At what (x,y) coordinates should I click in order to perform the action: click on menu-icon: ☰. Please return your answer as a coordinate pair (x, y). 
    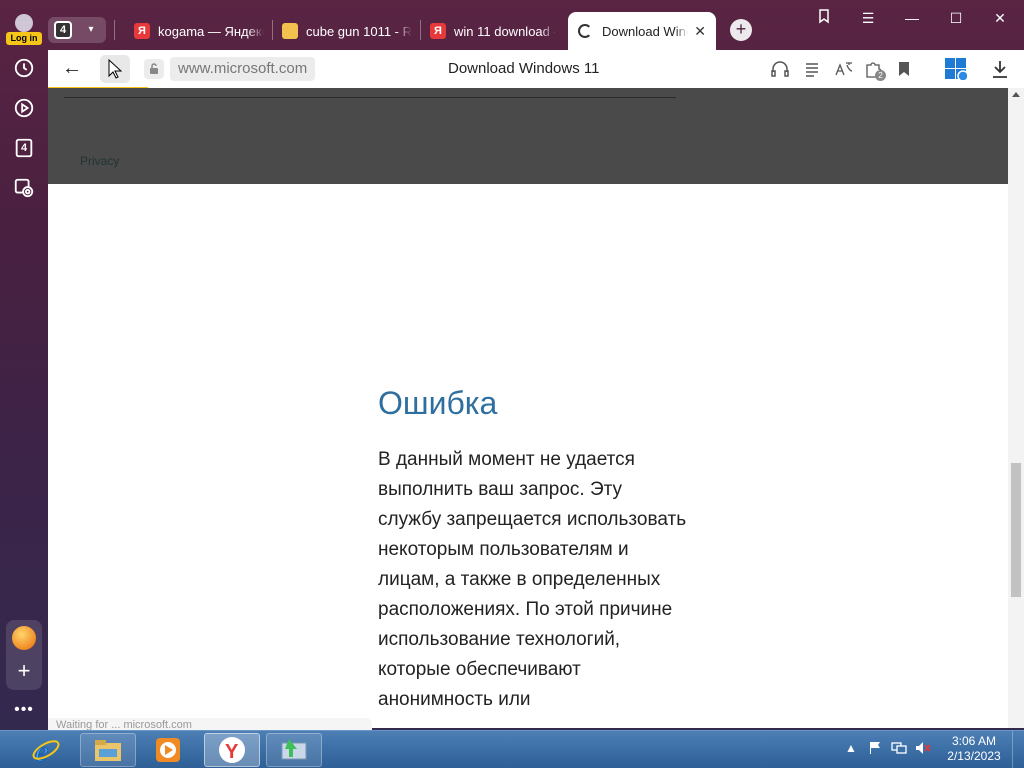
    Looking at the image, I should click on (868, 18).